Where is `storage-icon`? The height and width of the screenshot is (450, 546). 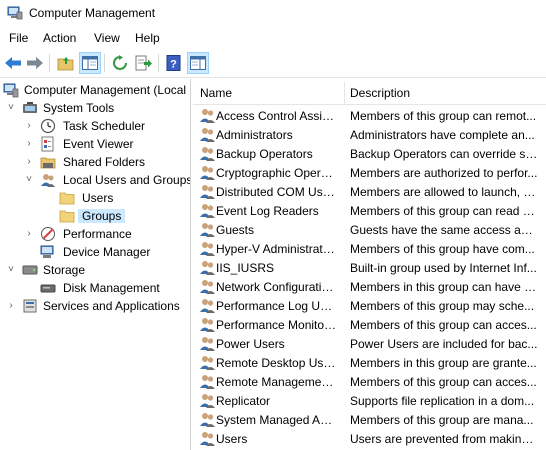
storage-icon is located at coordinates (30, 270).